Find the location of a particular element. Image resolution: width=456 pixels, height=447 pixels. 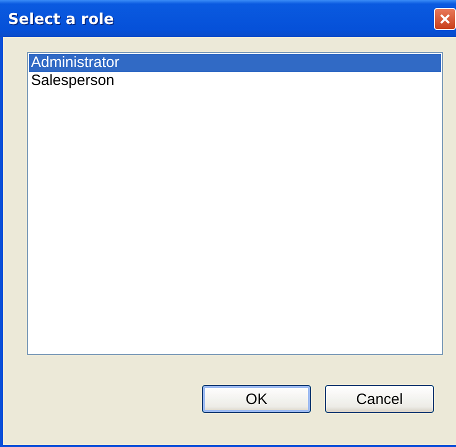

dialog-button: Cancel is located at coordinates (379, 399).